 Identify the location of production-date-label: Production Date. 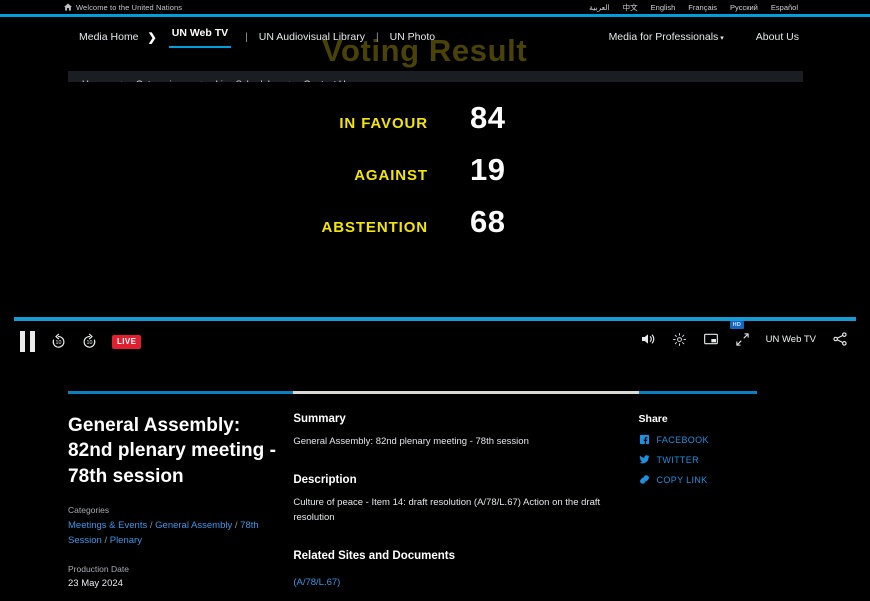
(98, 569).